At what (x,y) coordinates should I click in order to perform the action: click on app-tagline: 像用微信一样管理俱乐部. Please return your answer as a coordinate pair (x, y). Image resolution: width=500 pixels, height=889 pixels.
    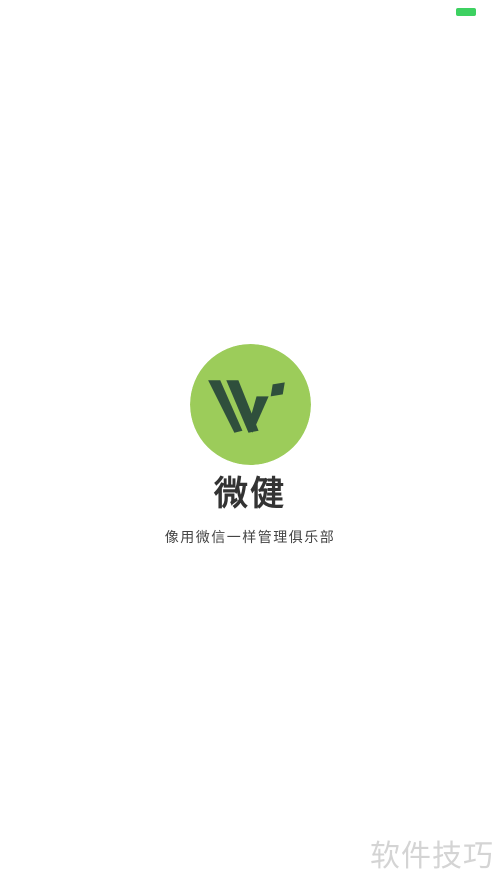
    Looking at the image, I should click on (250, 538).